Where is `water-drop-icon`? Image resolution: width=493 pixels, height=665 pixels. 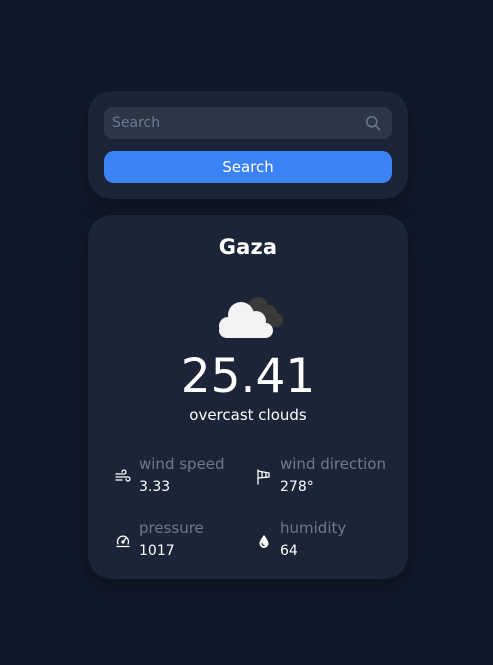 water-drop-icon is located at coordinates (264, 541).